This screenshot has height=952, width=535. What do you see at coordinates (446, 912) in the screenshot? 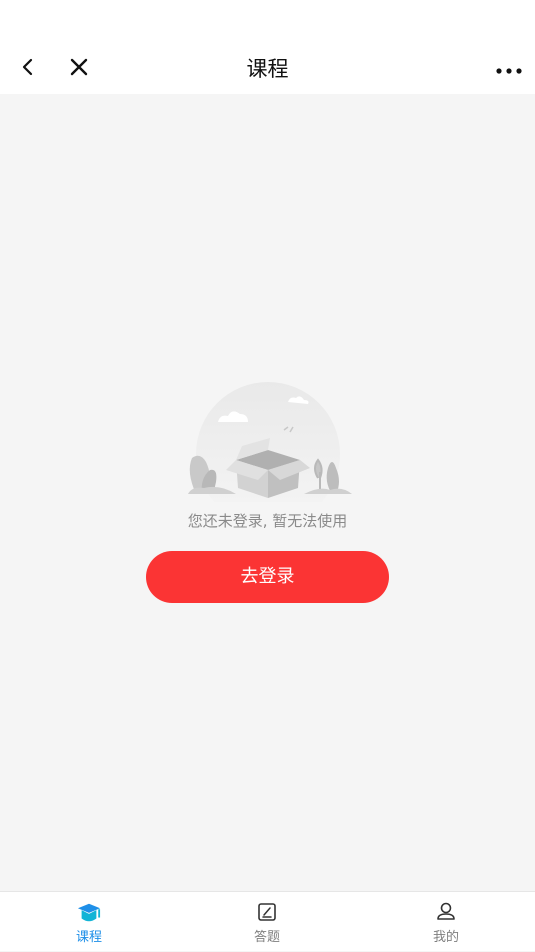
I see `user-icon` at bounding box center [446, 912].